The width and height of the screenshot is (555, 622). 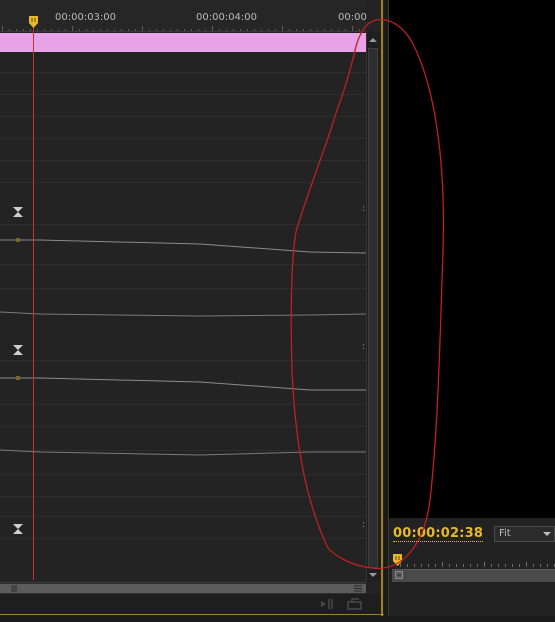 What do you see at coordinates (183, 16) in the screenshot?
I see `time-ruler: 00:00:03:00 00:00:04:00 00:00` at bounding box center [183, 16].